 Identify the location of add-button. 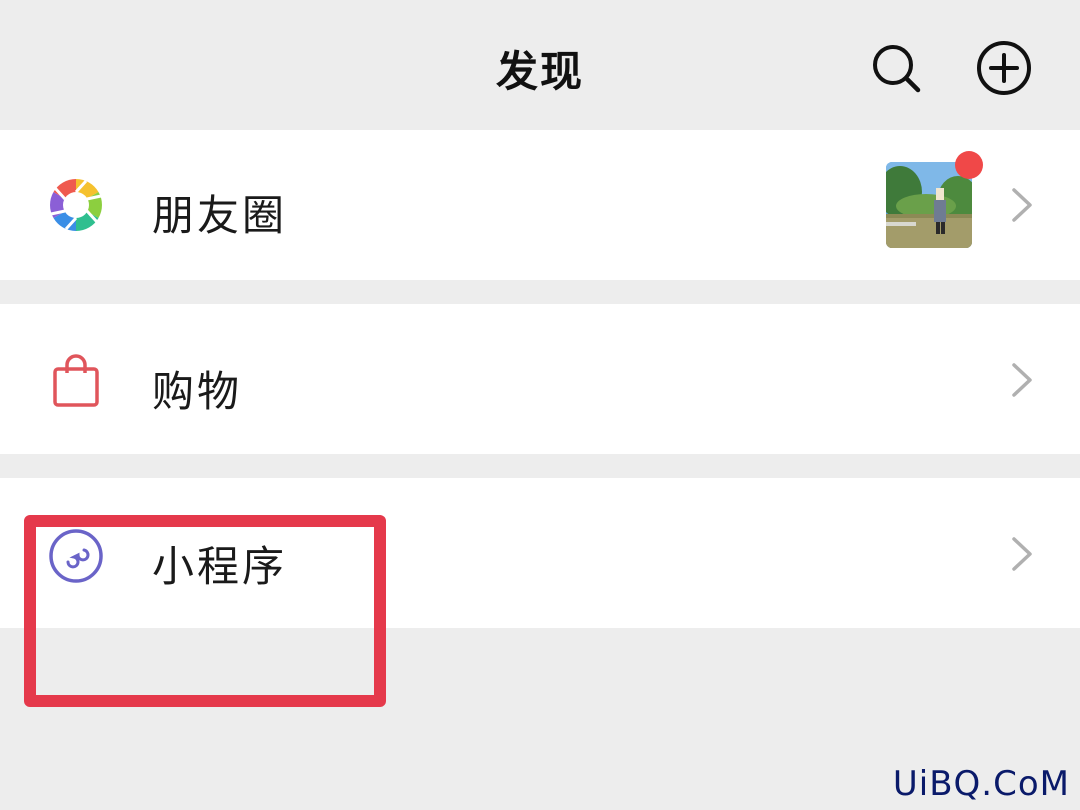
(1004, 68).